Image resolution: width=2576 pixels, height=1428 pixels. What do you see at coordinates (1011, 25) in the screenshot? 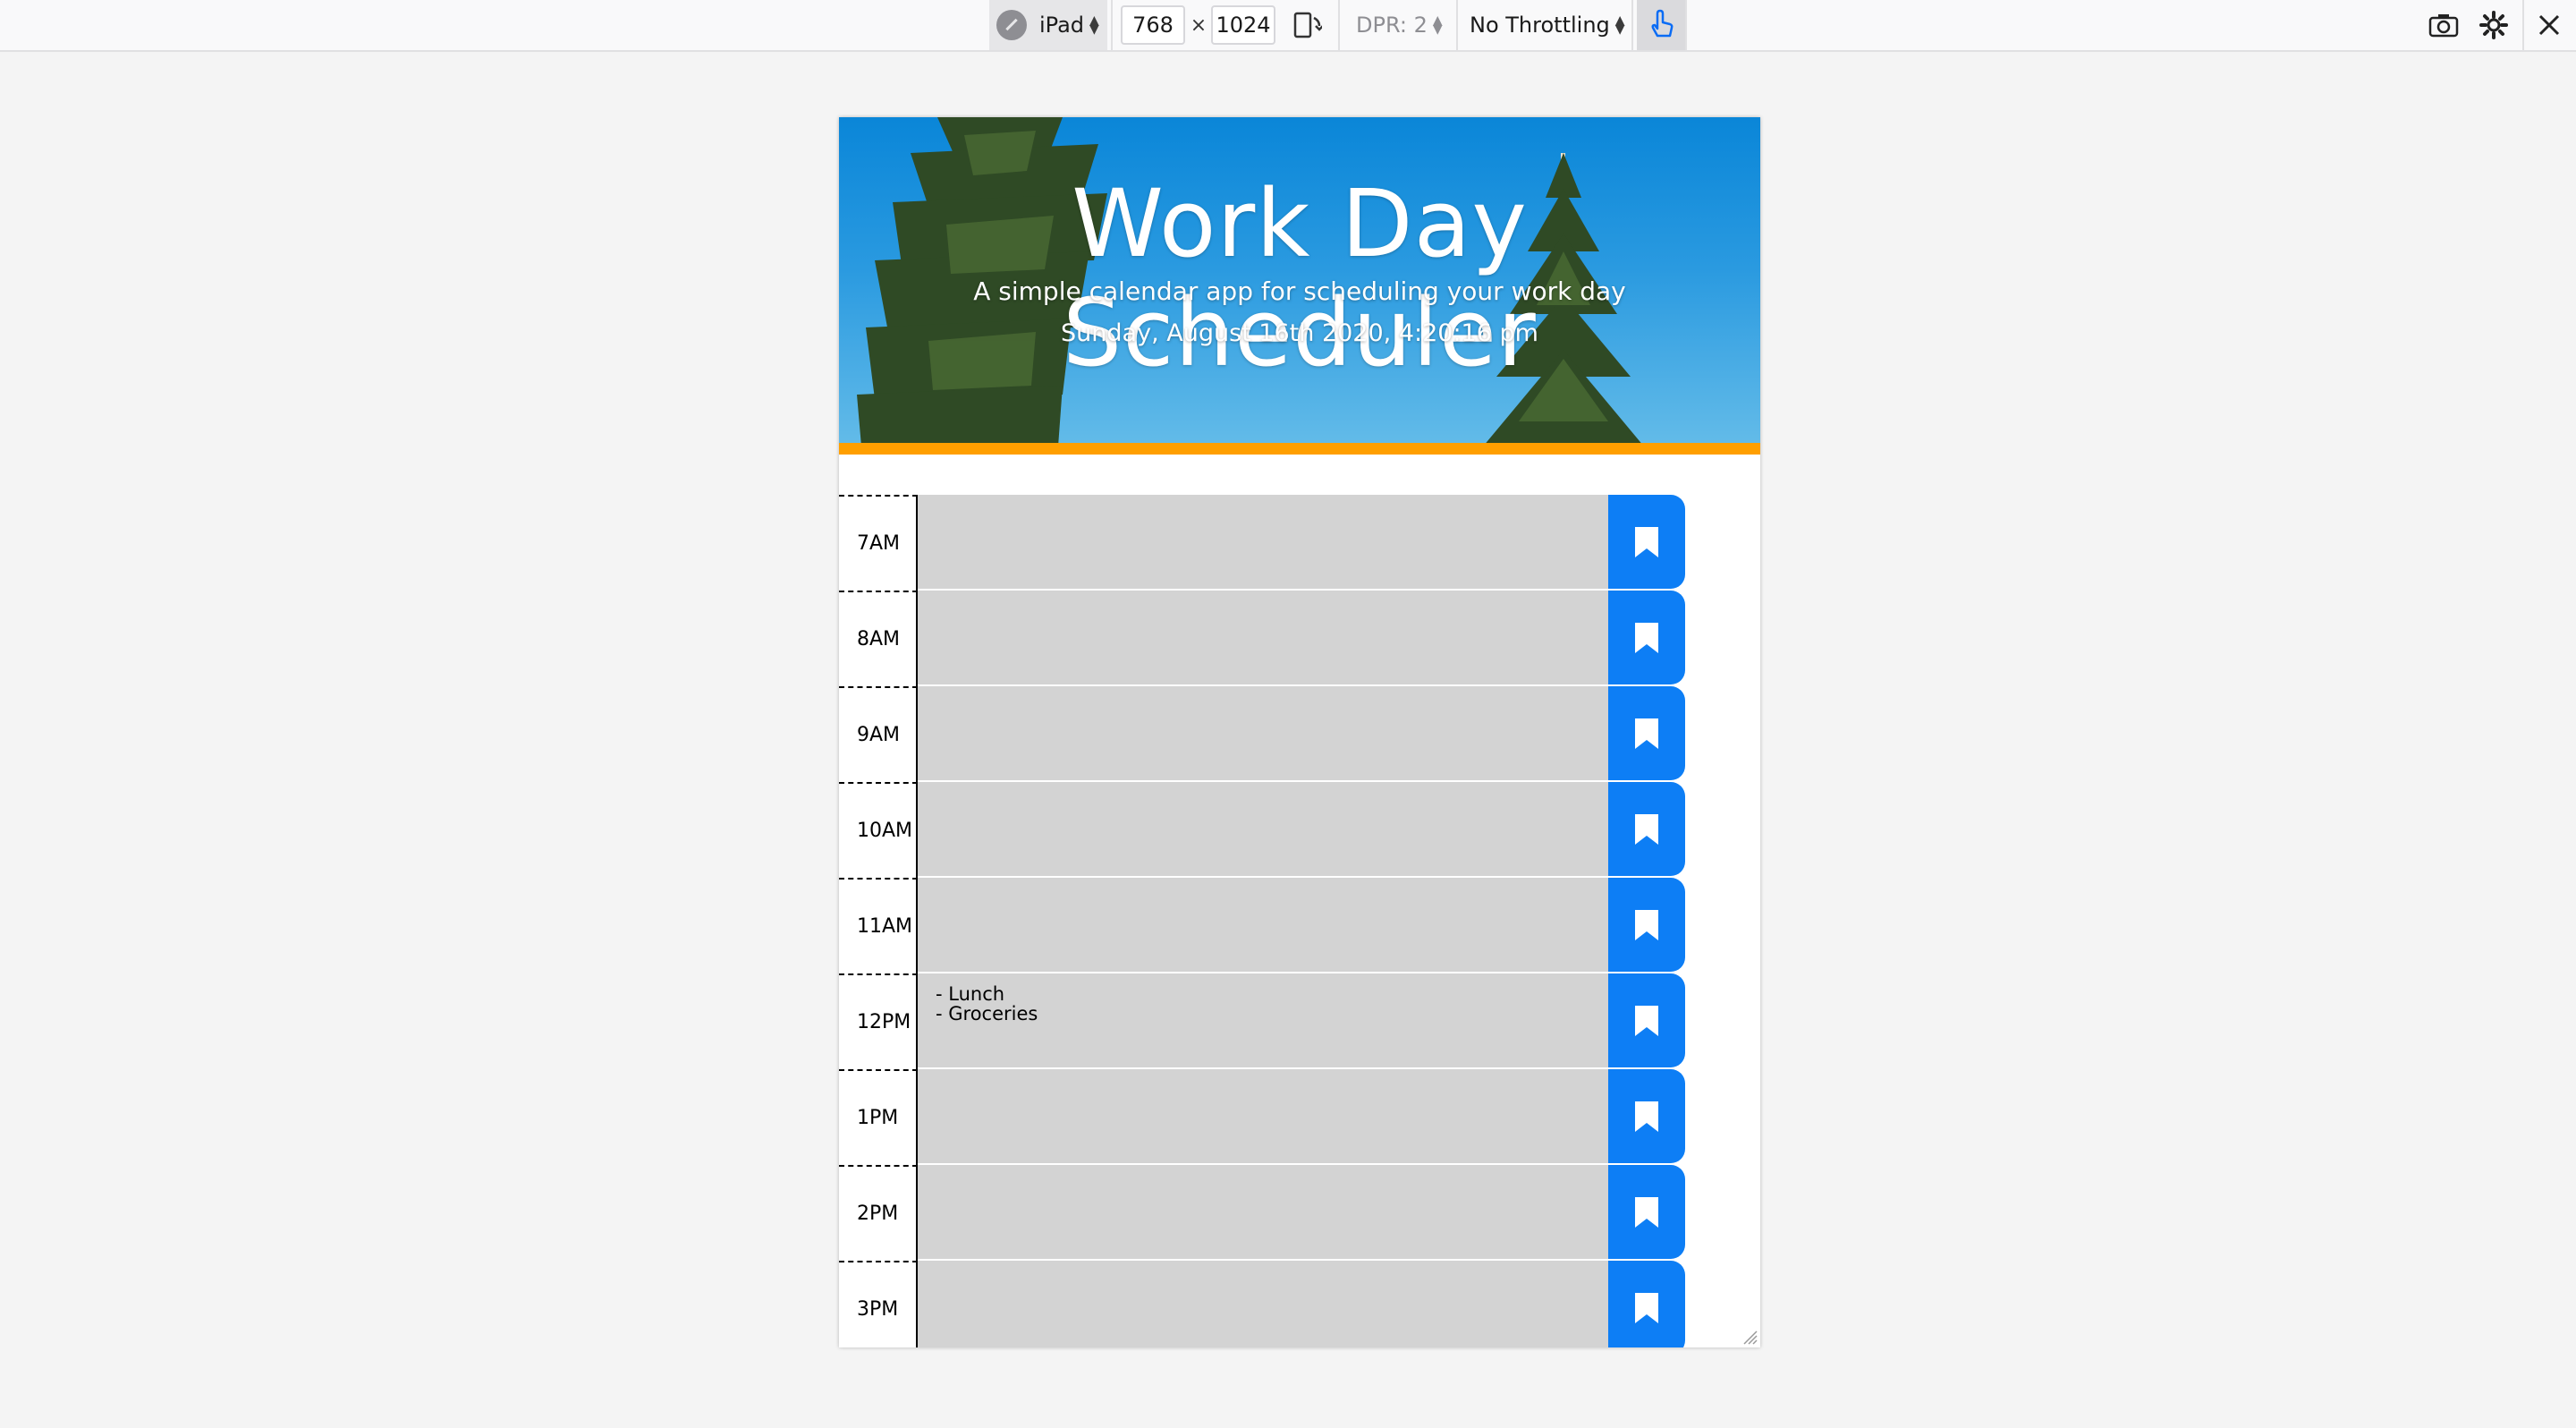
I see `device-type-icon` at bounding box center [1011, 25].